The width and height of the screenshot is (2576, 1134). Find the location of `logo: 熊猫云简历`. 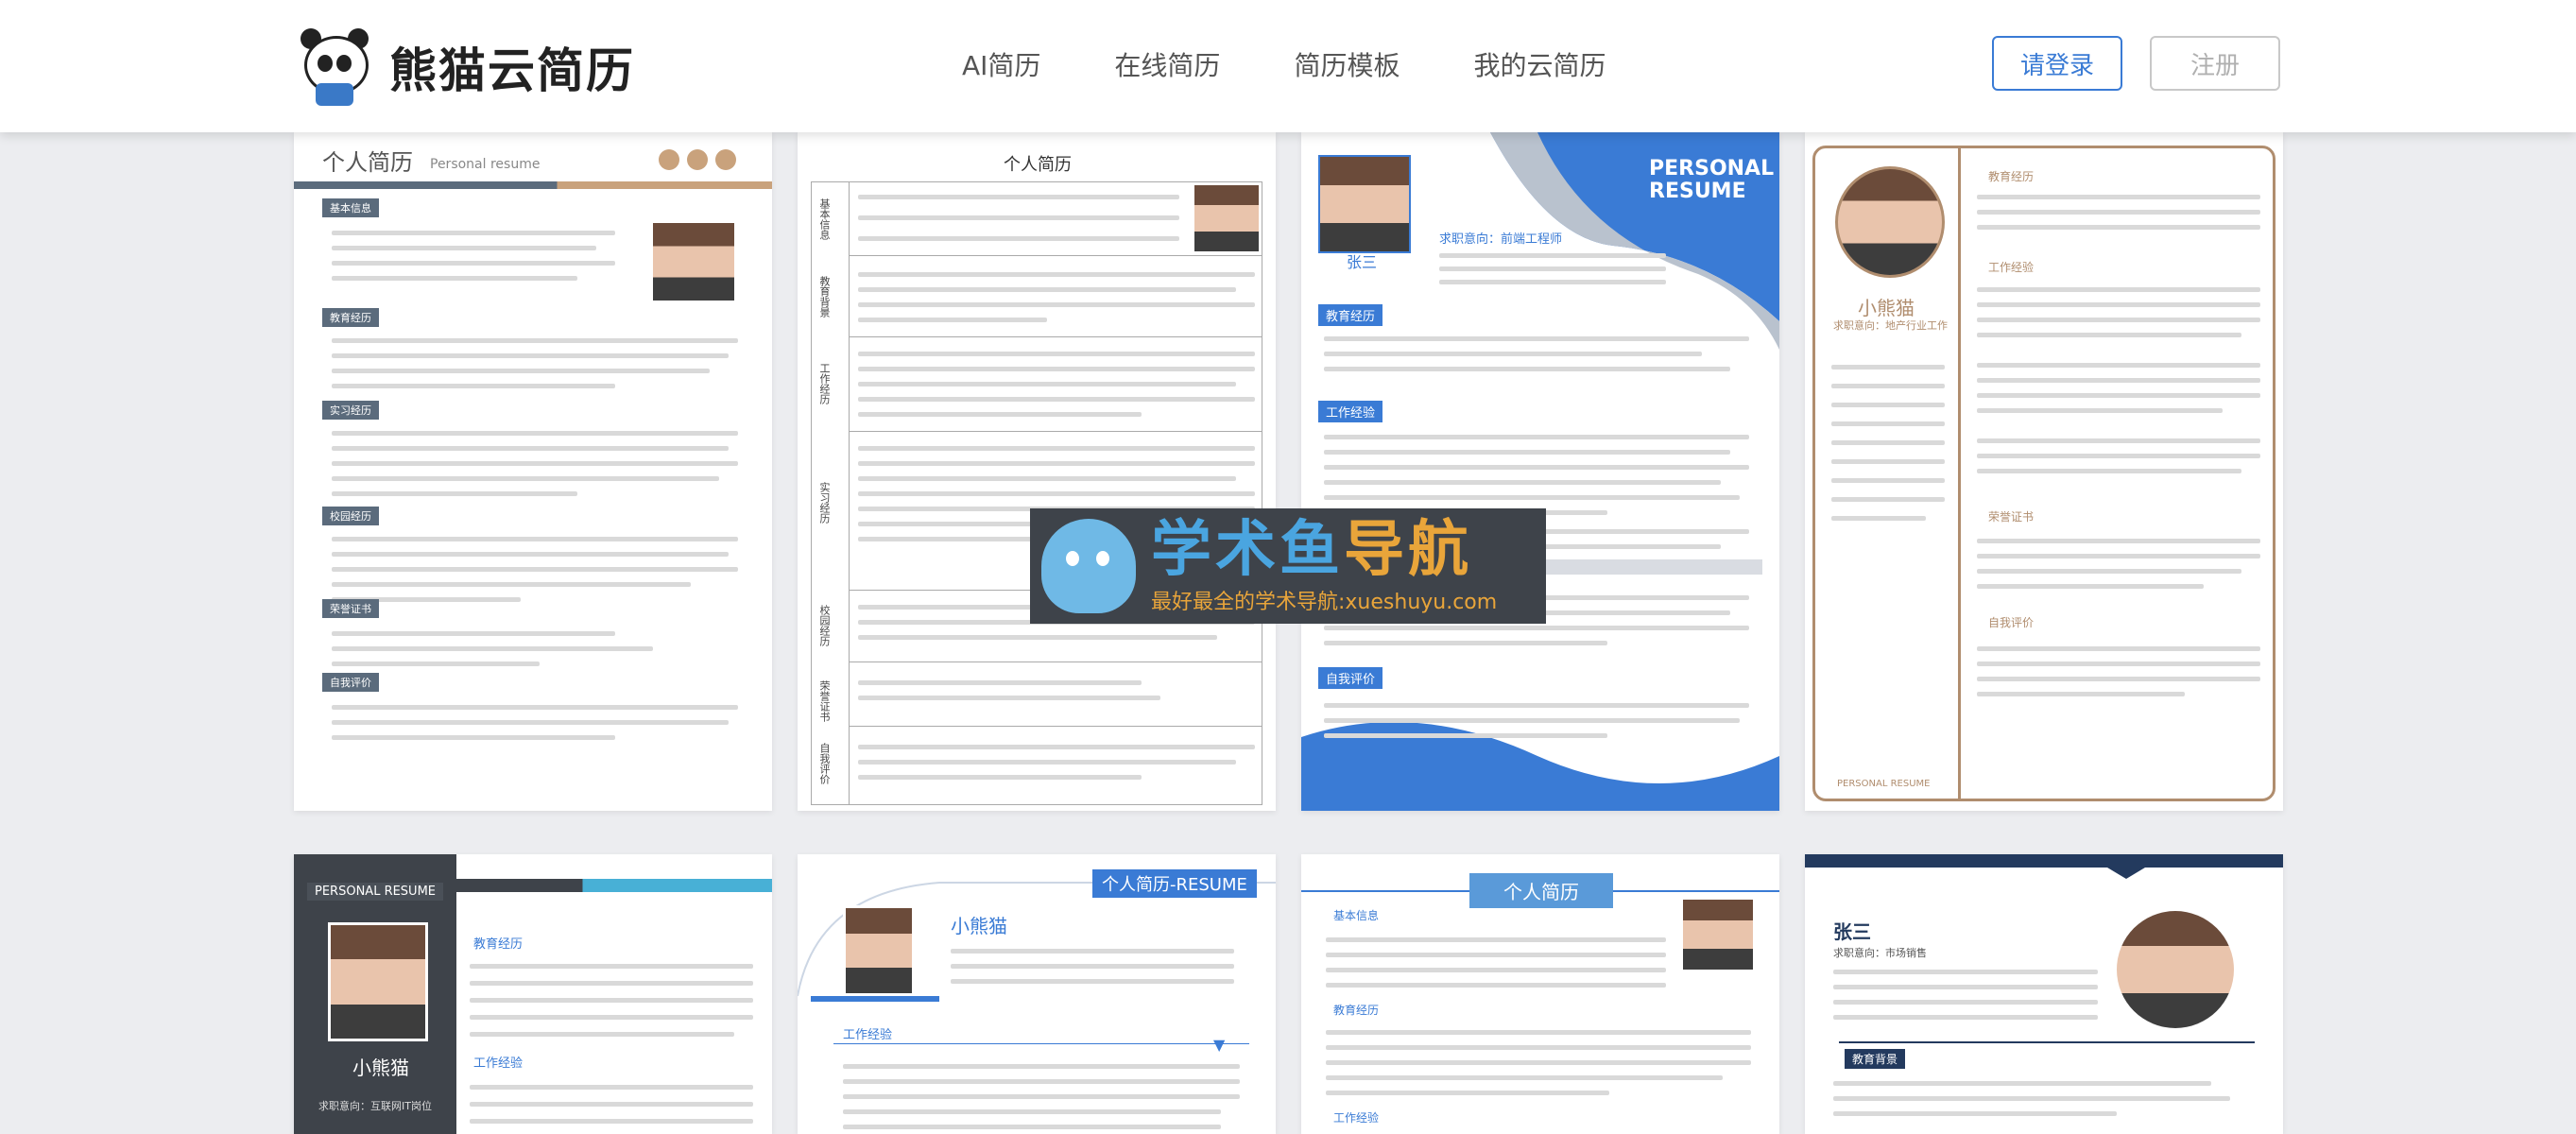

logo: 熊猫云简历 is located at coordinates (467, 67).